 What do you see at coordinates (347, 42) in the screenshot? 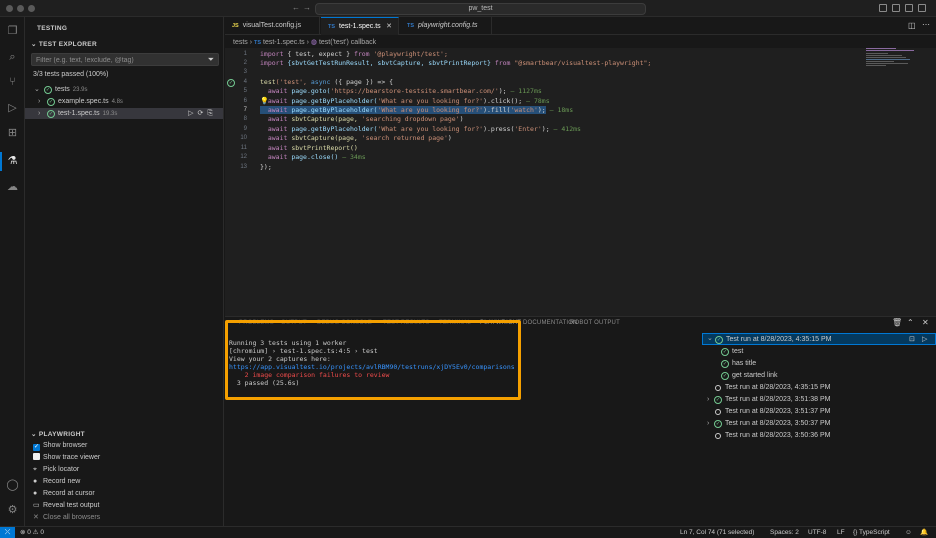
I see `breadcrumb-symbol: test('test') callback` at bounding box center [347, 42].